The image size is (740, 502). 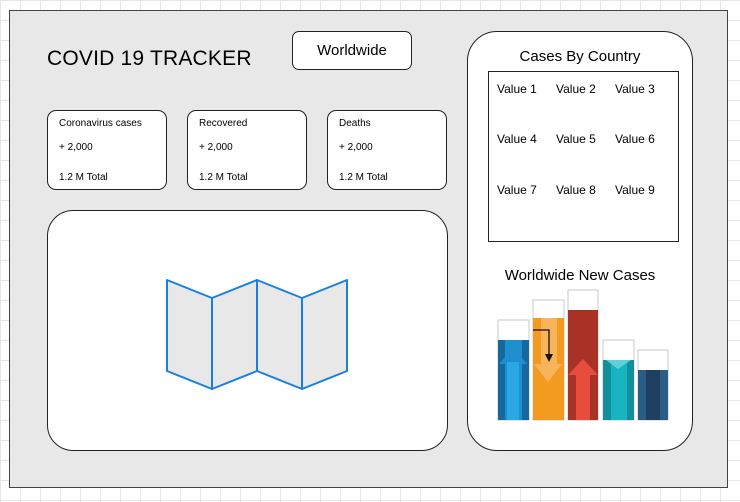 I want to click on table-title: Cases By Country, so click(x=580, y=56).